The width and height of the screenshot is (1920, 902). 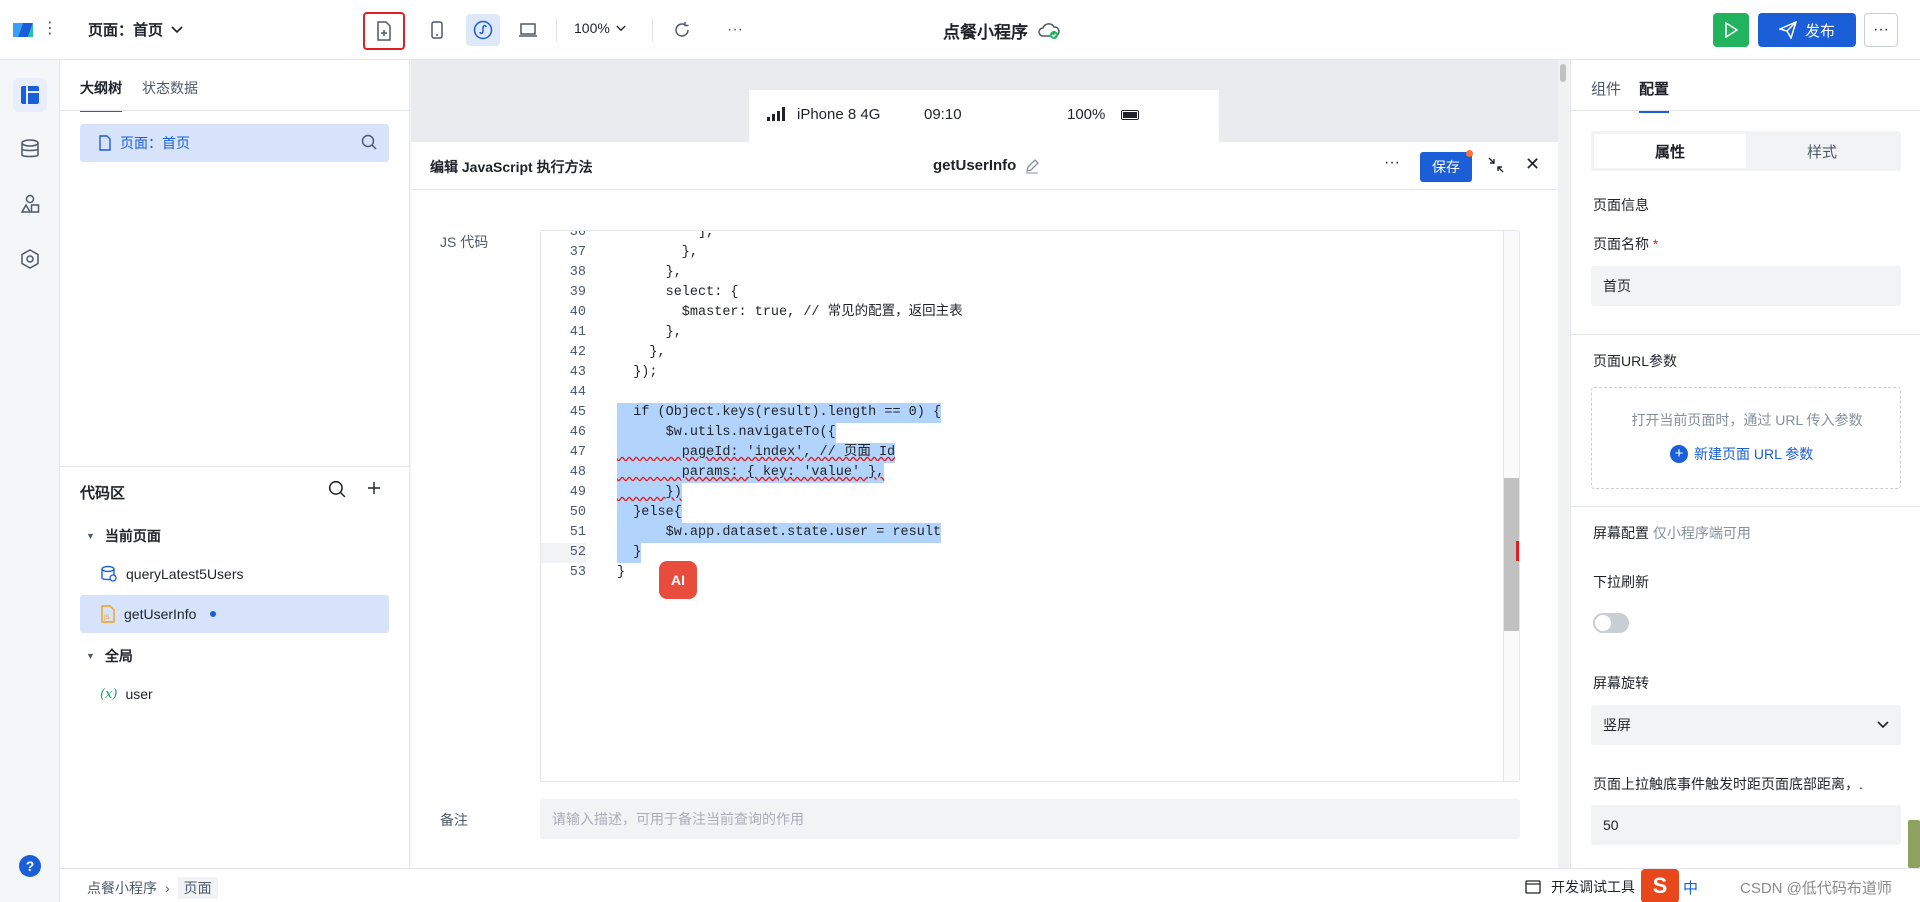 What do you see at coordinates (1679, 454) in the screenshot?
I see `plus-circle-icon: +` at bounding box center [1679, 454].